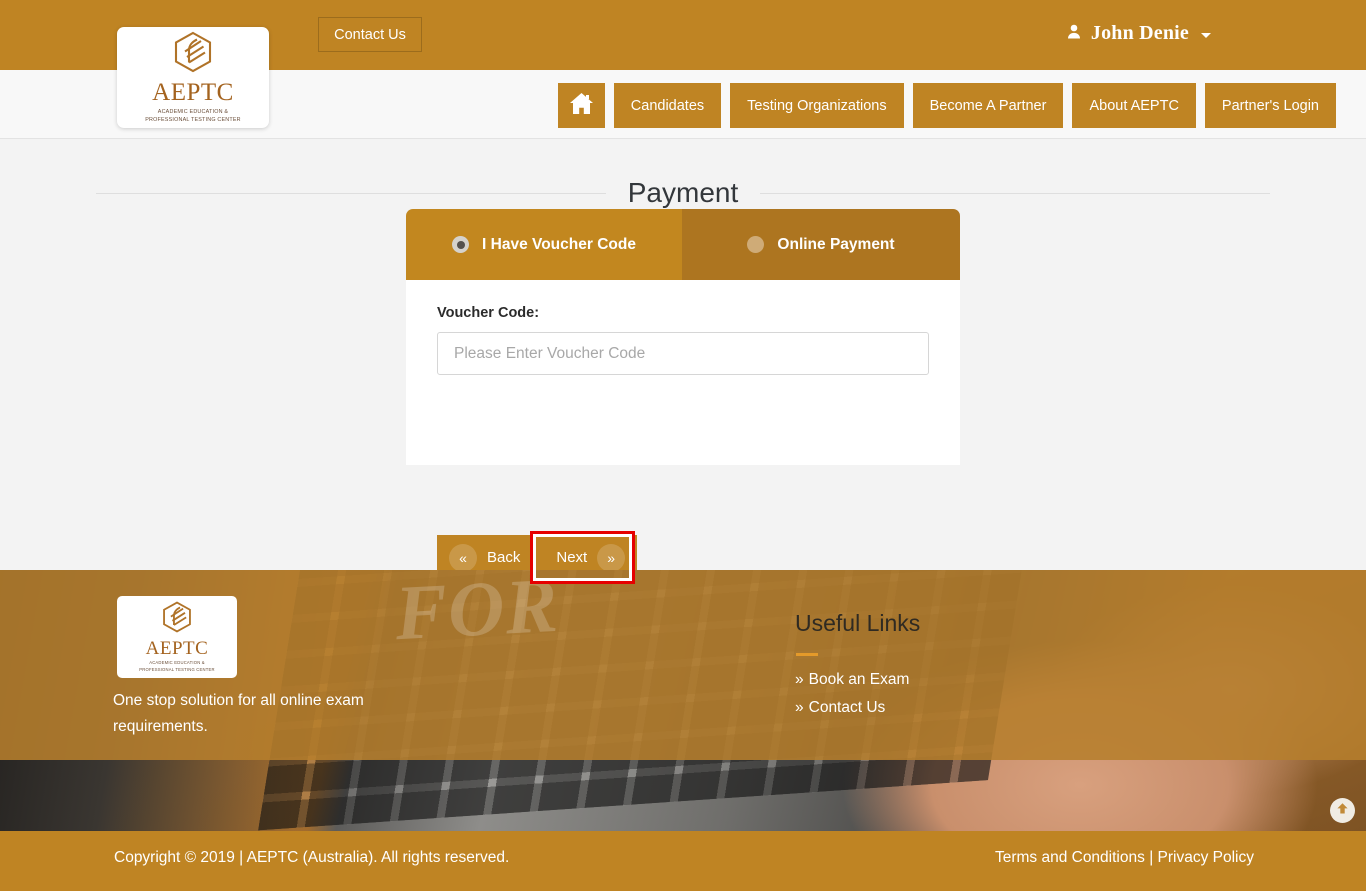 Image resolution: width=1366 pixels, height=891 pixels. Describe the element at coordinates (858, 623) in the screenshot. I see `useful-links-heading: Useful Links` at that location.